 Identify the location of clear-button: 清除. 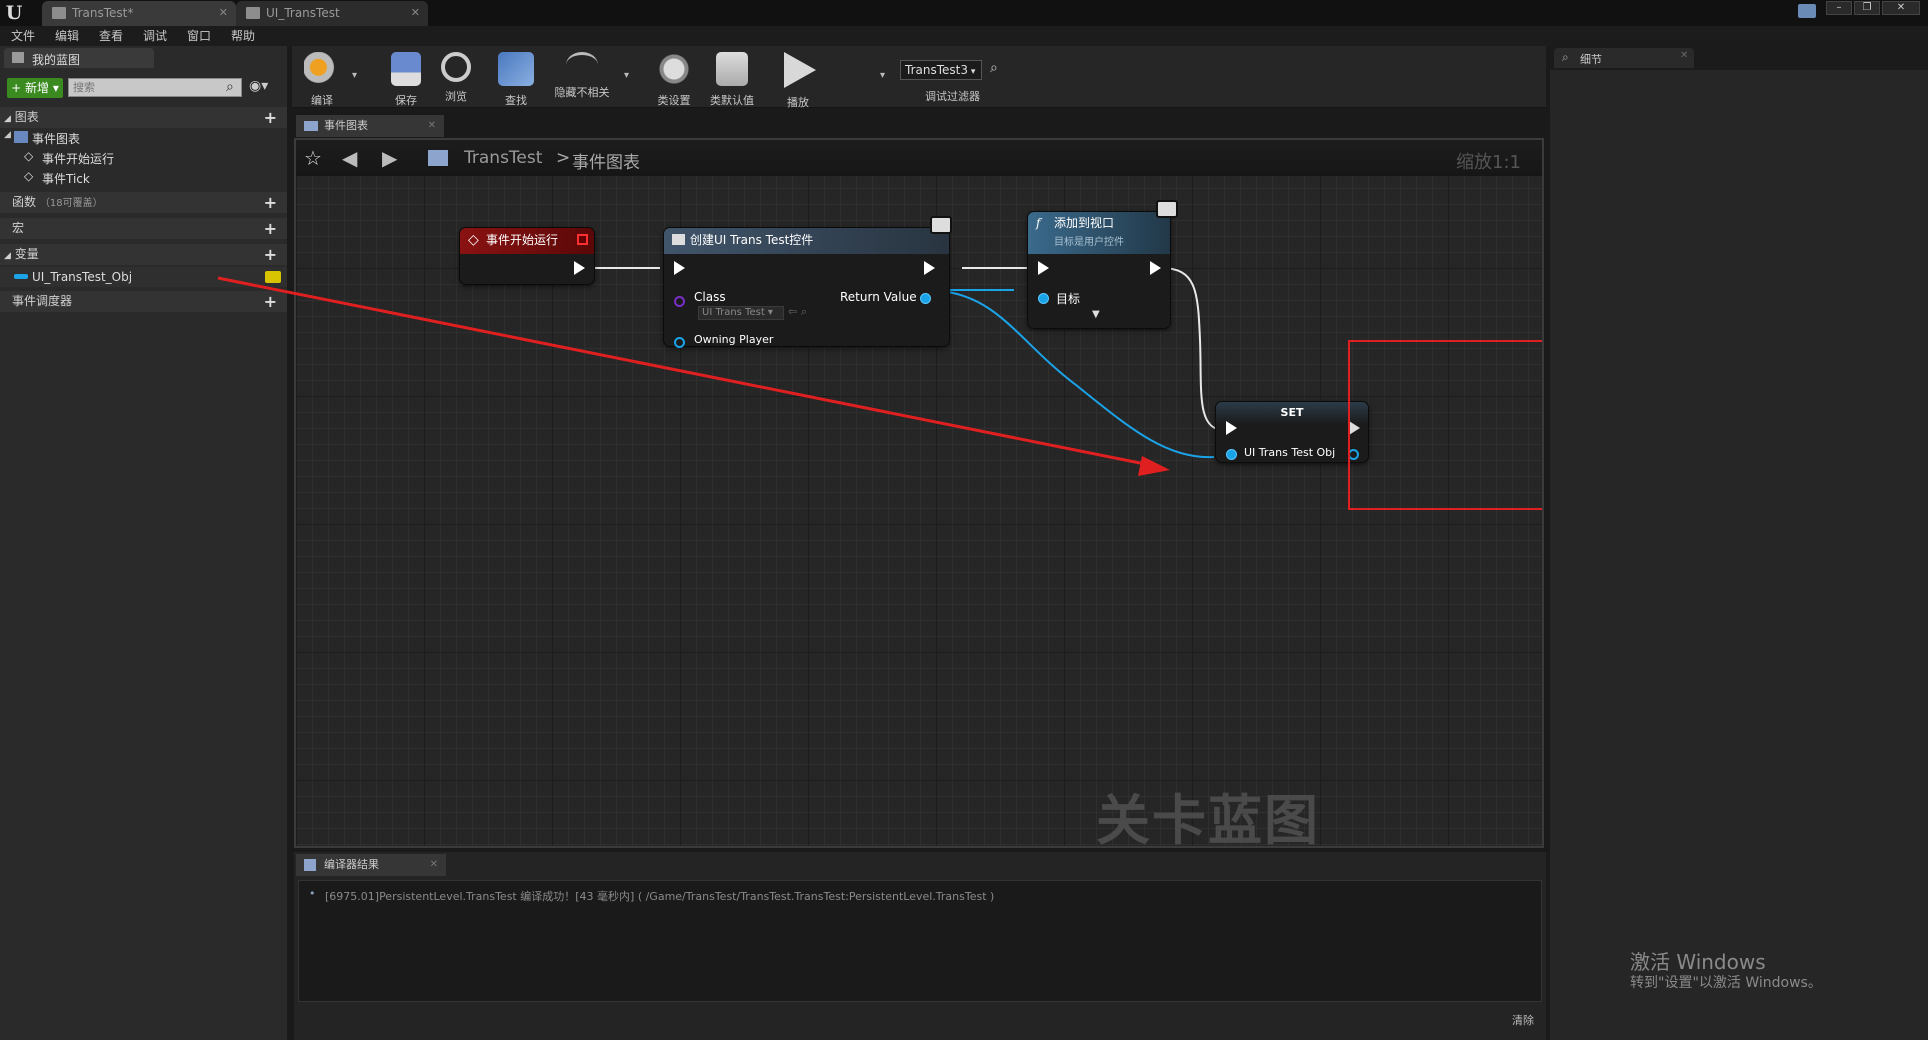
(1523, 1020).